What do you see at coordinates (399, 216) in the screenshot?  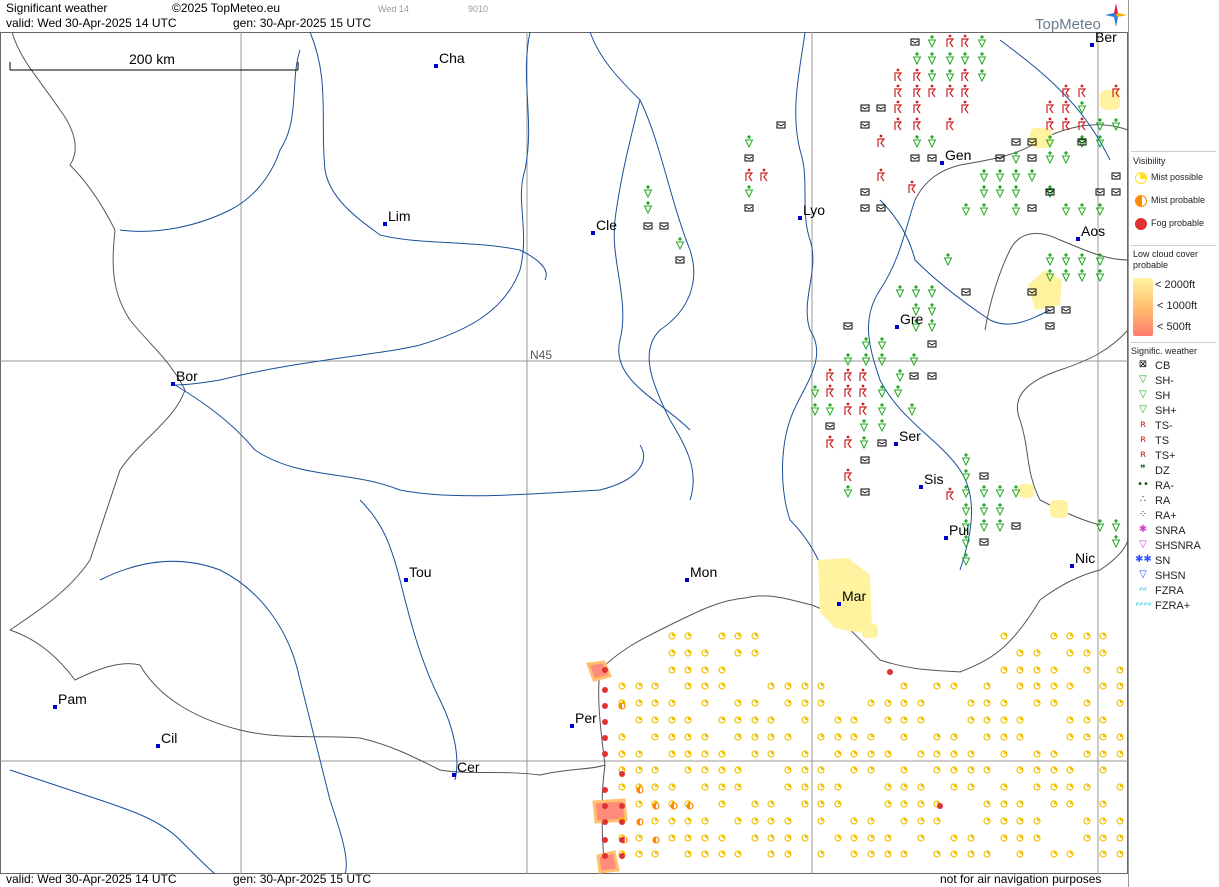 I see `city-label: Lim` at bounding box center [399, 216].